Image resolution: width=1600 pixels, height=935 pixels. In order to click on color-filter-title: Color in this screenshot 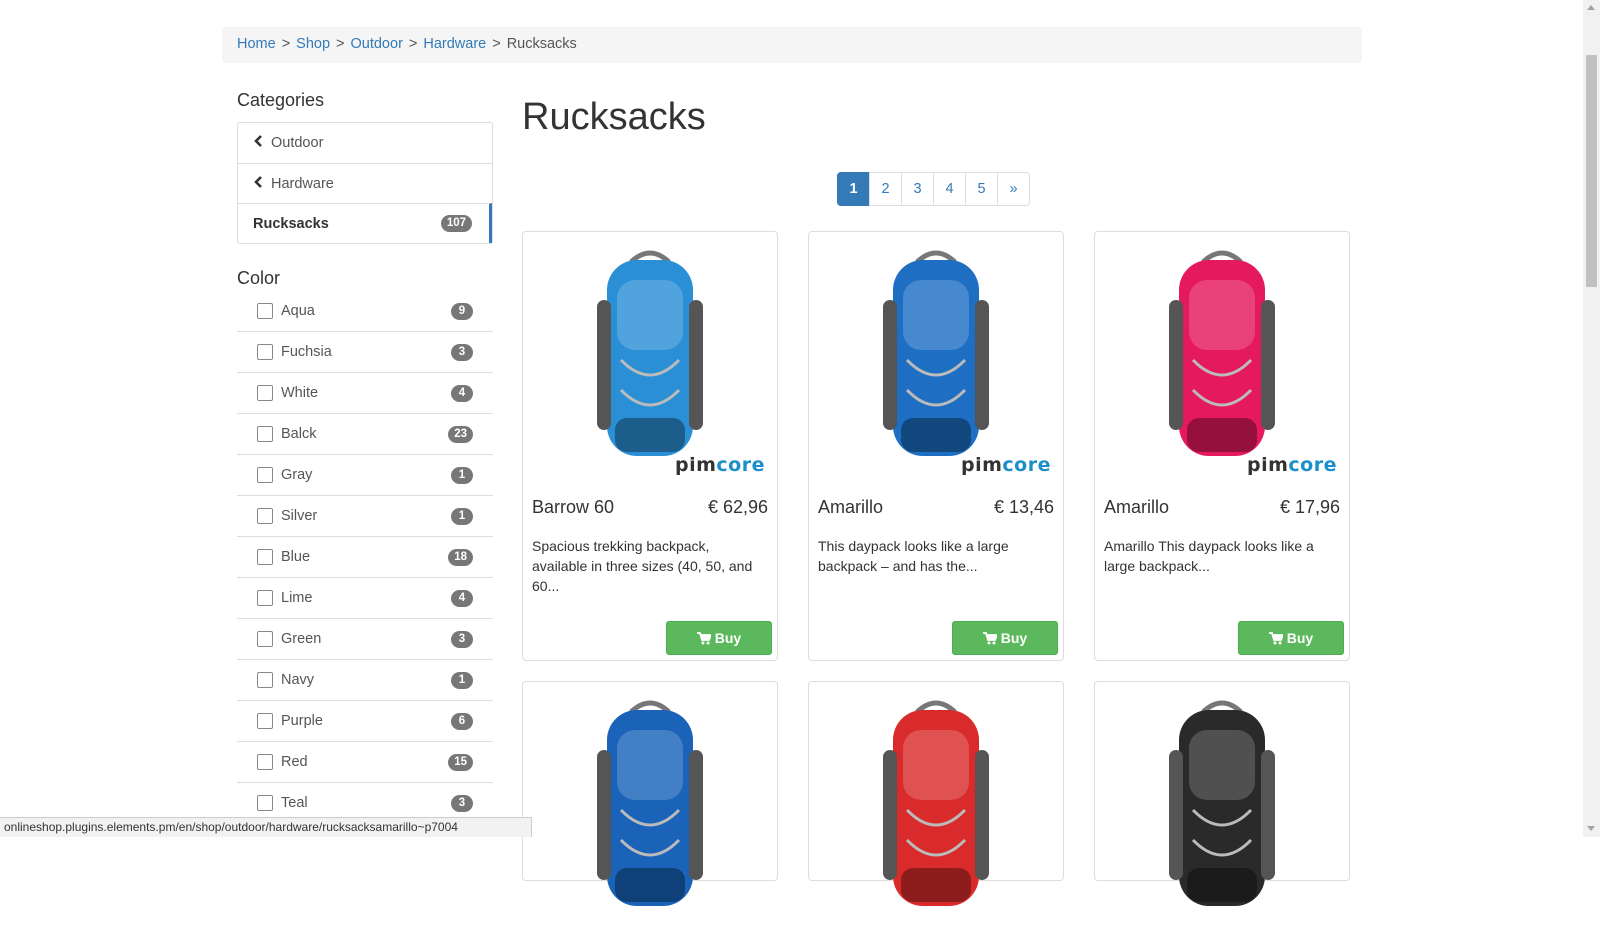, I will do `click(259, 278)`.